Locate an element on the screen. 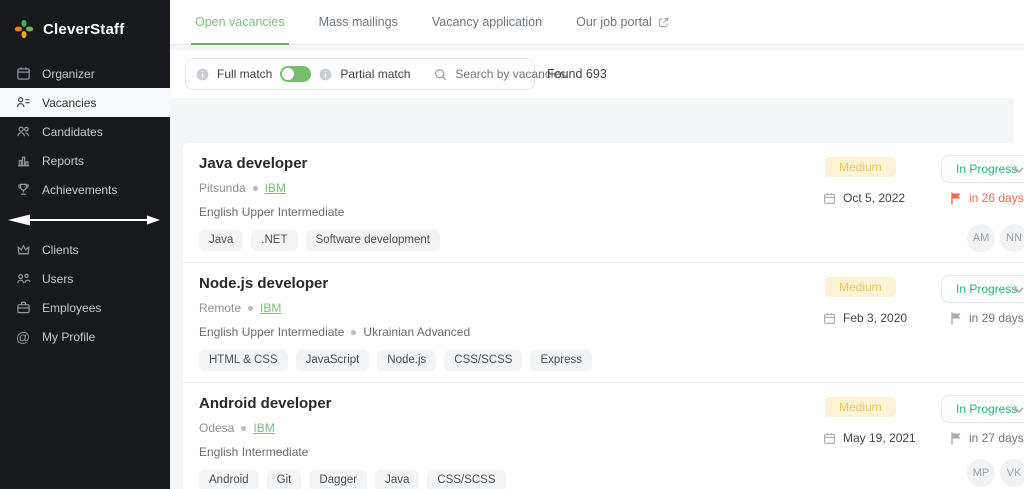 The height and width of the screenshot is (489, 1024). at-icon: @ is located at coordinates (23, 336).